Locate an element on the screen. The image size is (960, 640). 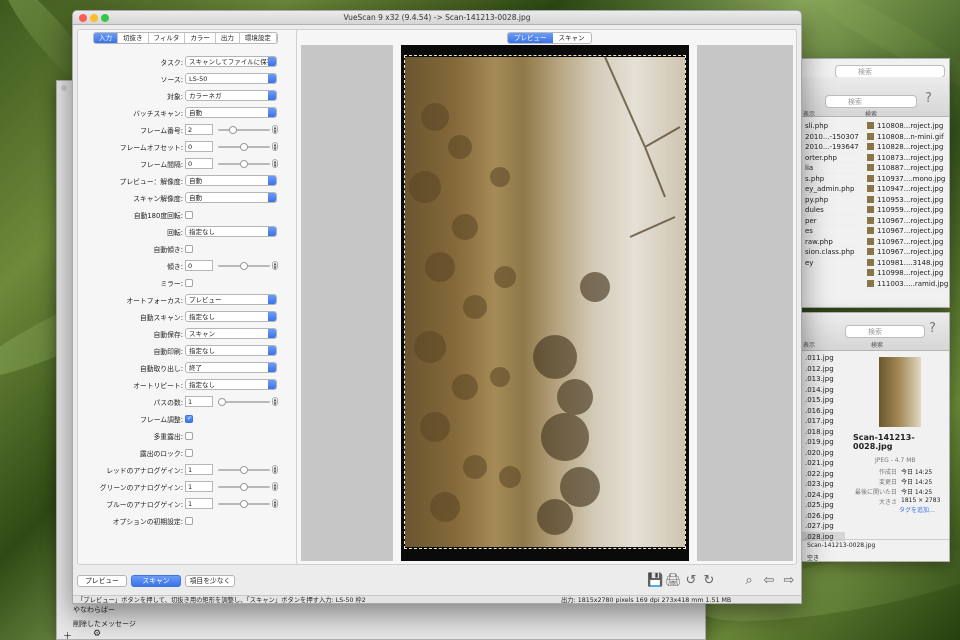
save-icon: 💾 is located at coordinates (655, 581).